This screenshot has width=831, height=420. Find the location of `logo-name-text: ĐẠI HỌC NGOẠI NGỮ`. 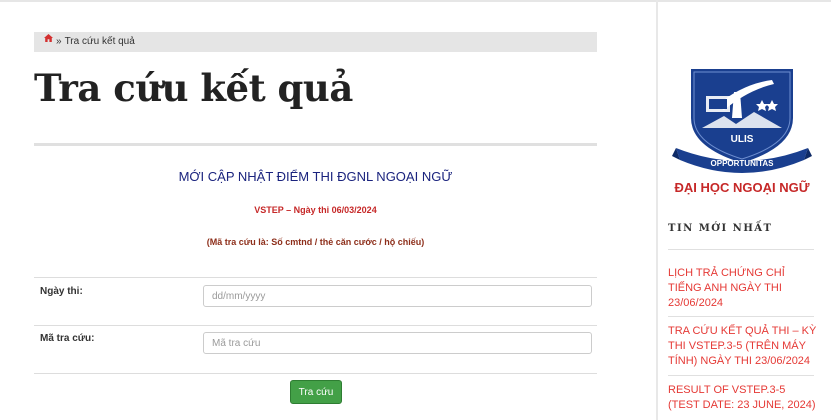

logo-name-text: ĐẠI HỌC NGOẠI NGỮ is located at coordinates (741, 187).